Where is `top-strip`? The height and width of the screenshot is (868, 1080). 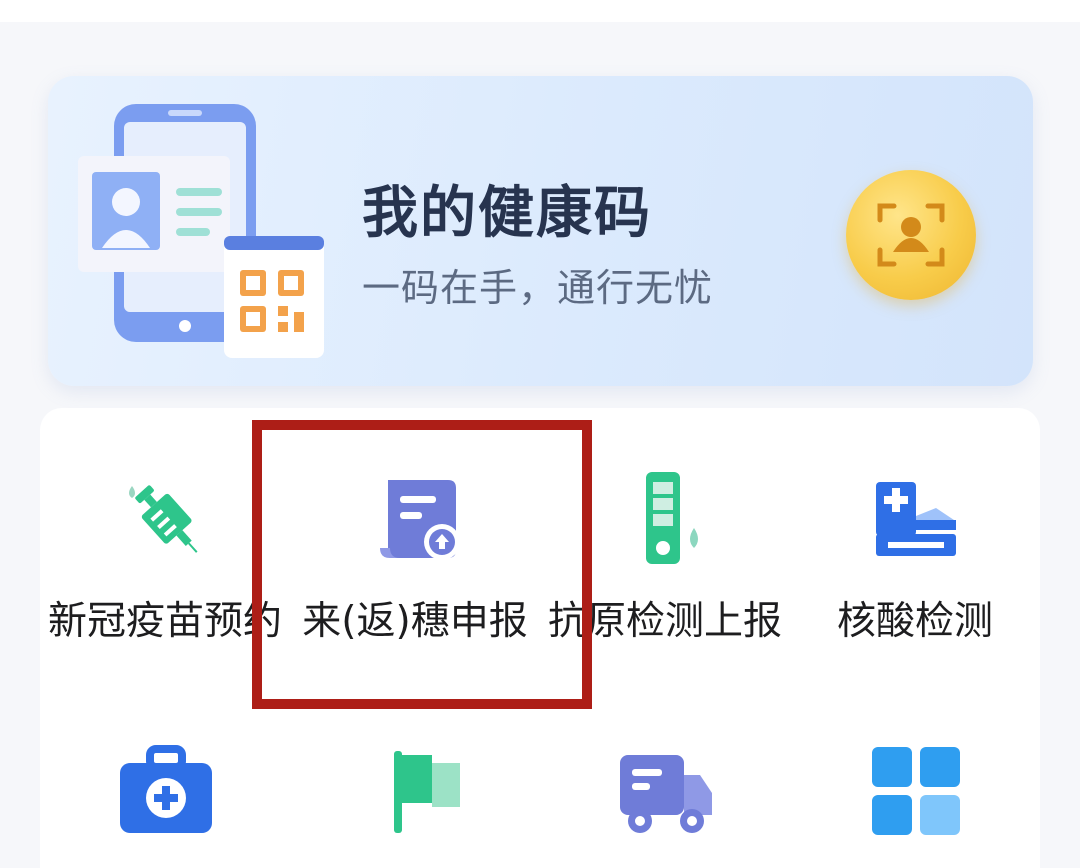 top-strip is located at coordinates (540, 11).